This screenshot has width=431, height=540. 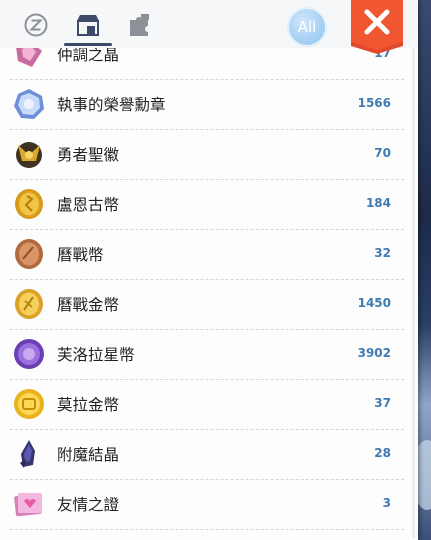 I want to click on item-name: 附魔結晶, so click(x=88, y=455).